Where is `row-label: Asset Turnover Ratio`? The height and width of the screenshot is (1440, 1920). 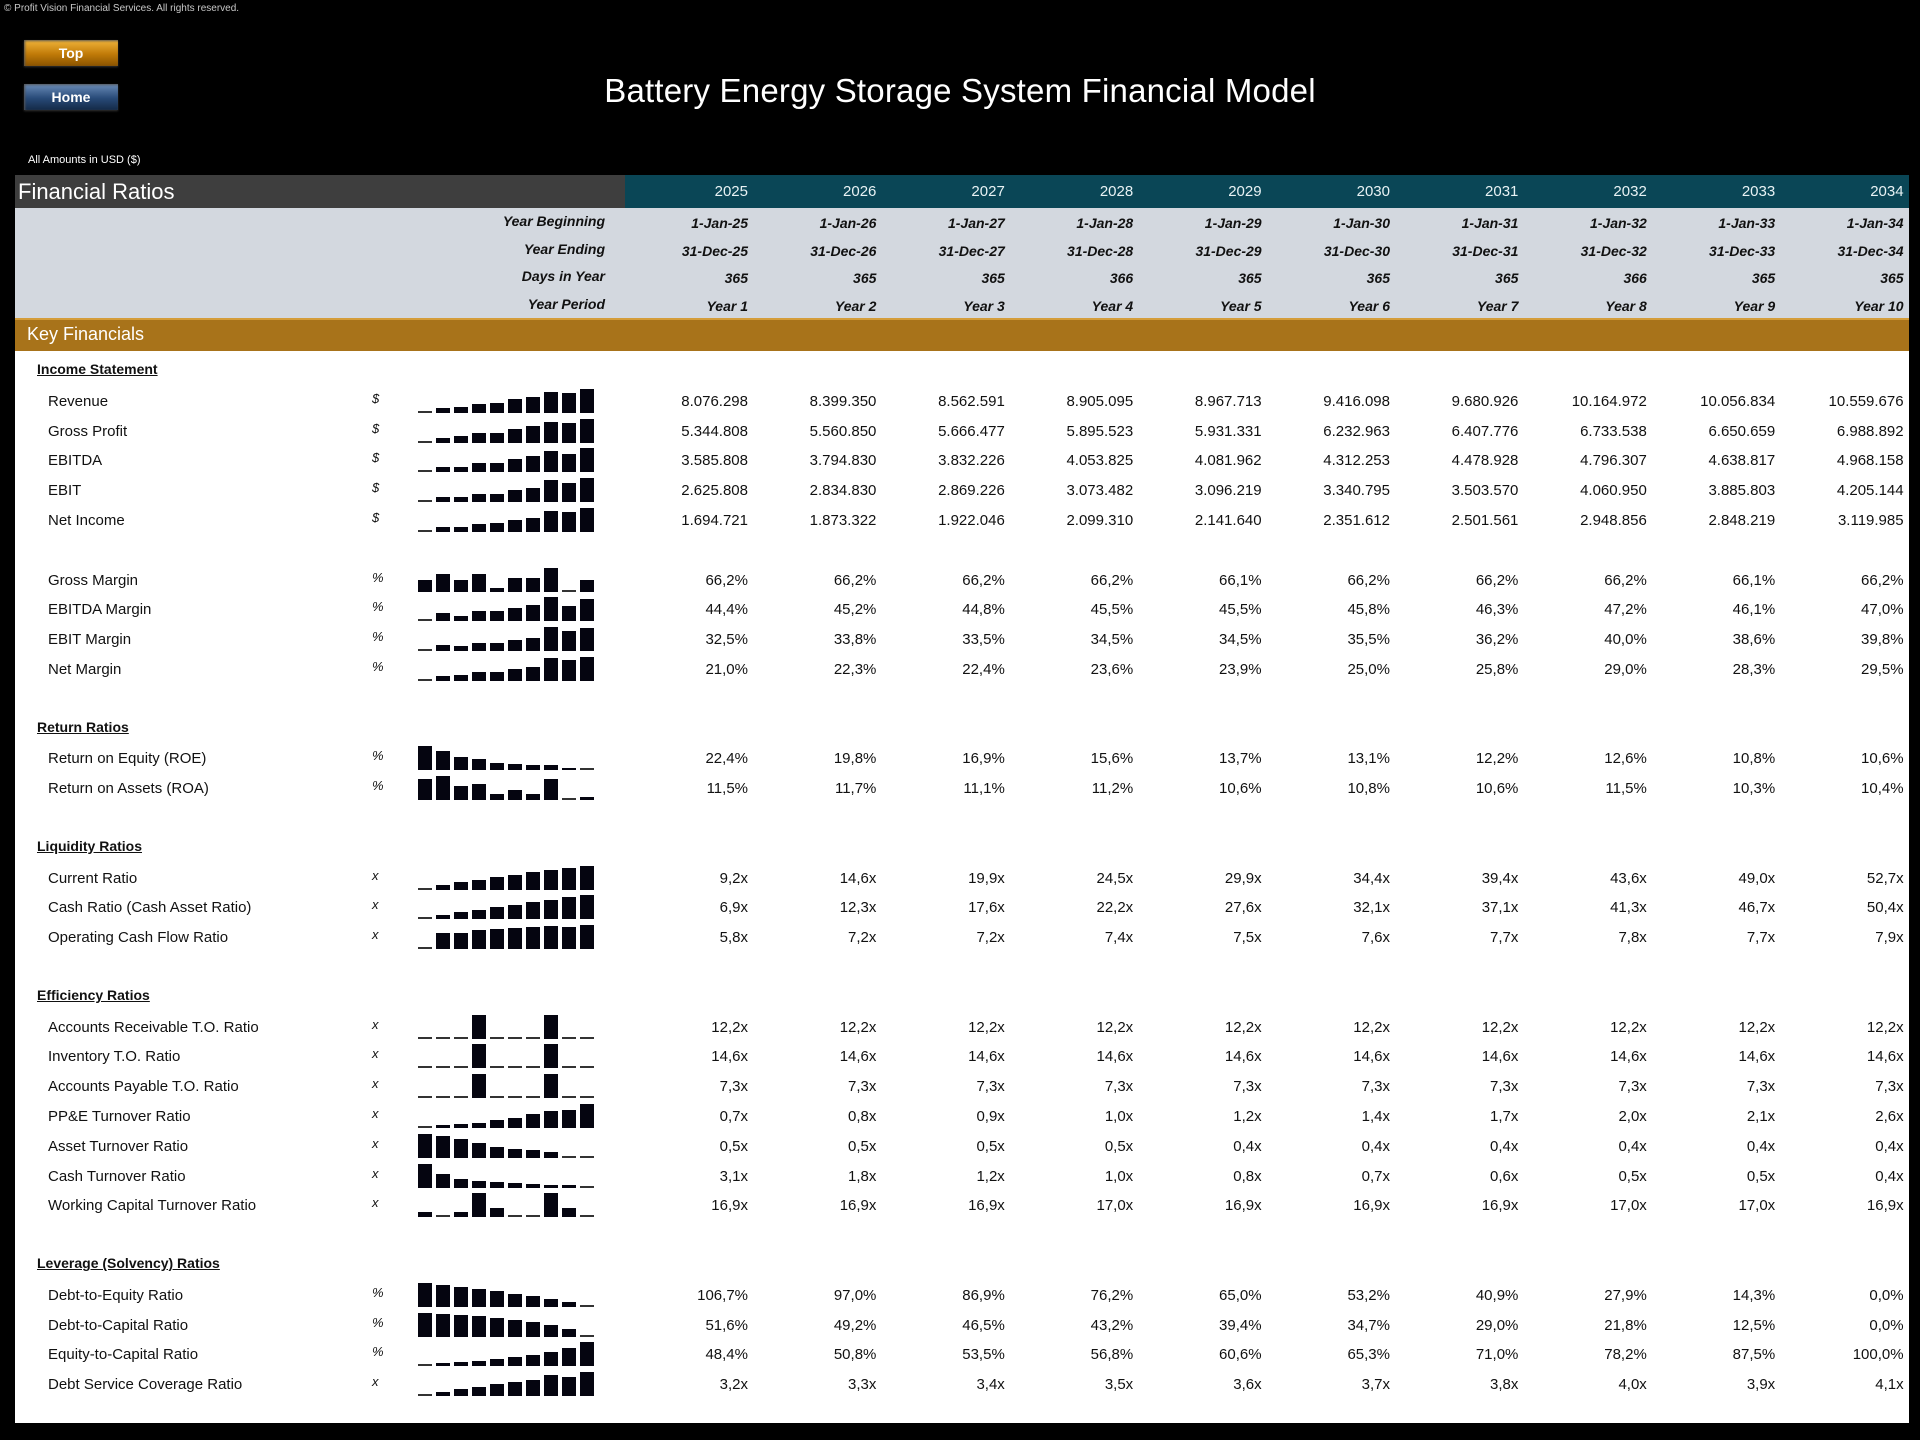
row-label: Asset Turnover Ratio is located at coordinates (118, 1146).